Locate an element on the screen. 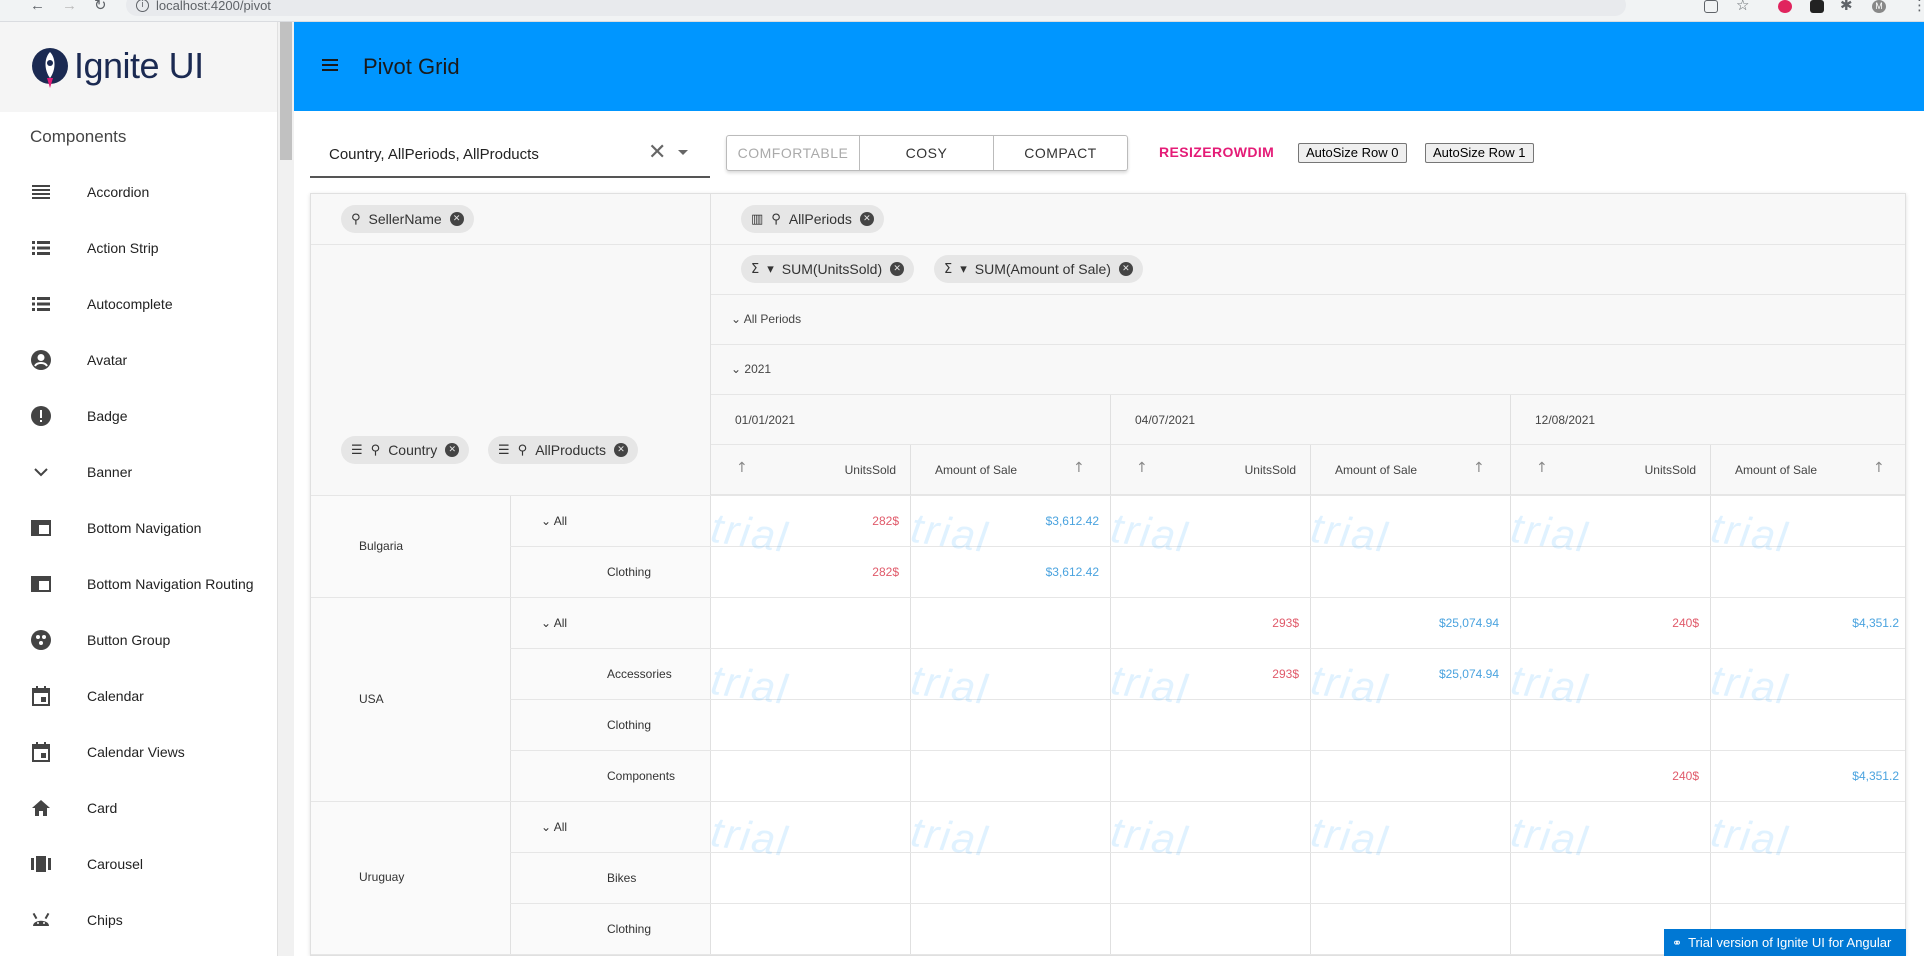 The image size is (1924, 956). all-periods-toggle: ⌄ All Periods is located at coordinates (766, 319).